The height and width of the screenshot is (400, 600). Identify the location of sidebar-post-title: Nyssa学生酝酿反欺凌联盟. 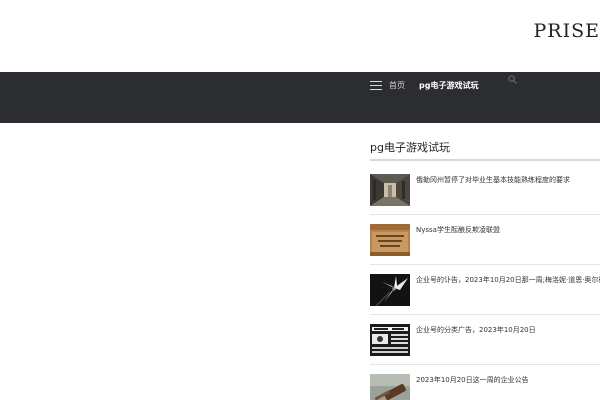
(508, 230).